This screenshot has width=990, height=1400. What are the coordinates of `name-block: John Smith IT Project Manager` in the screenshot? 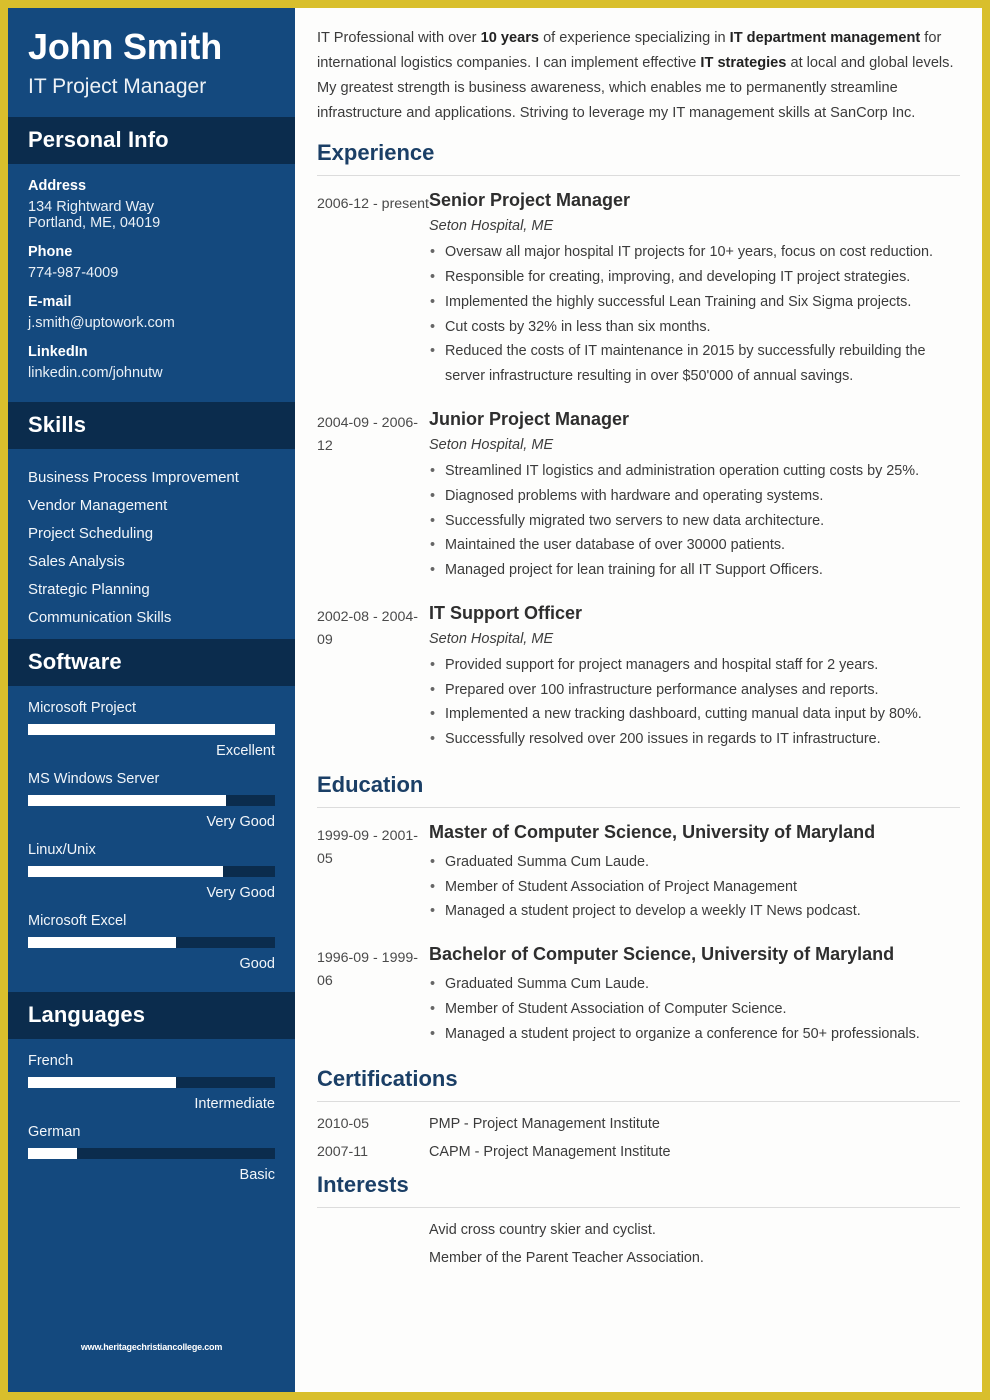 It's located at (151, 62).